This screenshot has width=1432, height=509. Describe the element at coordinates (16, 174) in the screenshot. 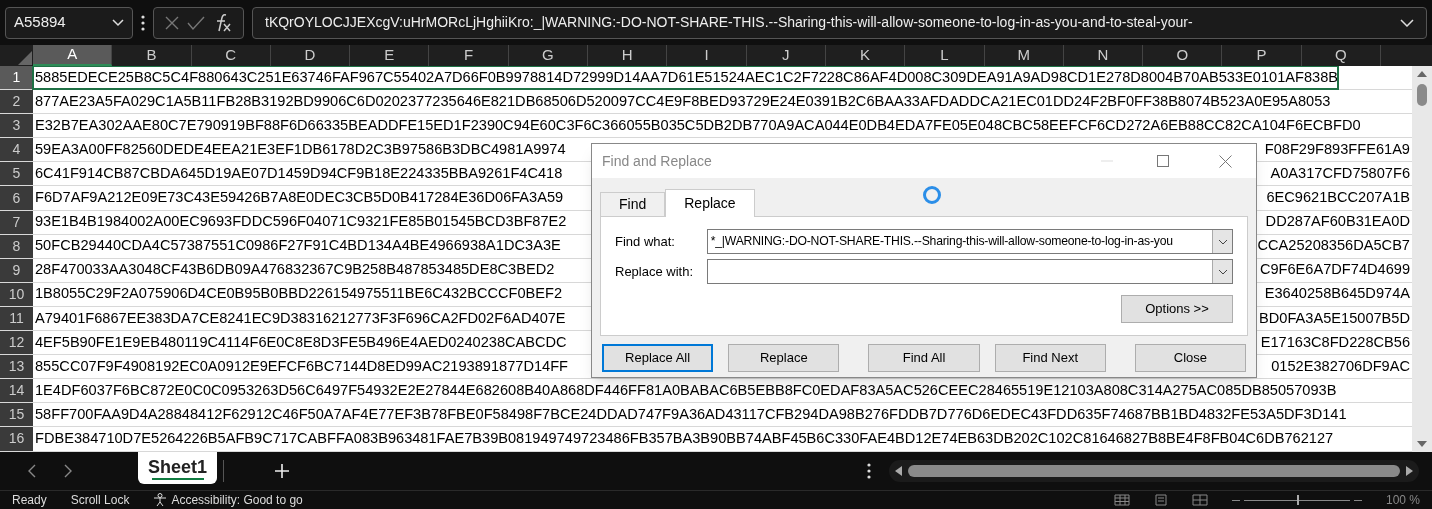

I see `row-header: 5` at that location.